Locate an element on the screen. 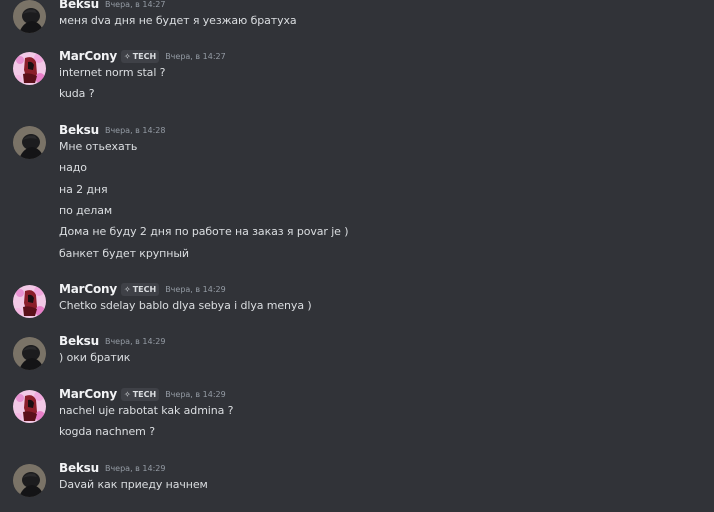 This screenshot has width=714, height=512. timestamp: Вчера, в 14:28 is located at coordinates (135, 130).